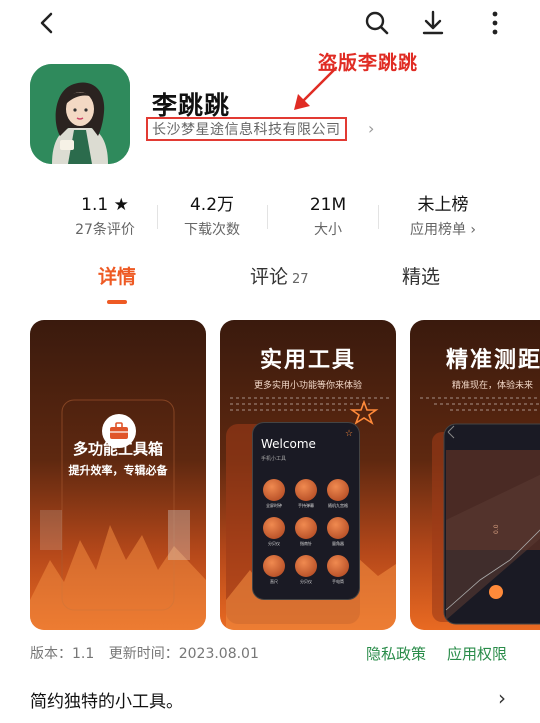 This screenshot has width=540, height=723. What do you see at coordinates (328, 205) in the screenshot?
I see `size-value: 21M` at bounding box center [328, 205].